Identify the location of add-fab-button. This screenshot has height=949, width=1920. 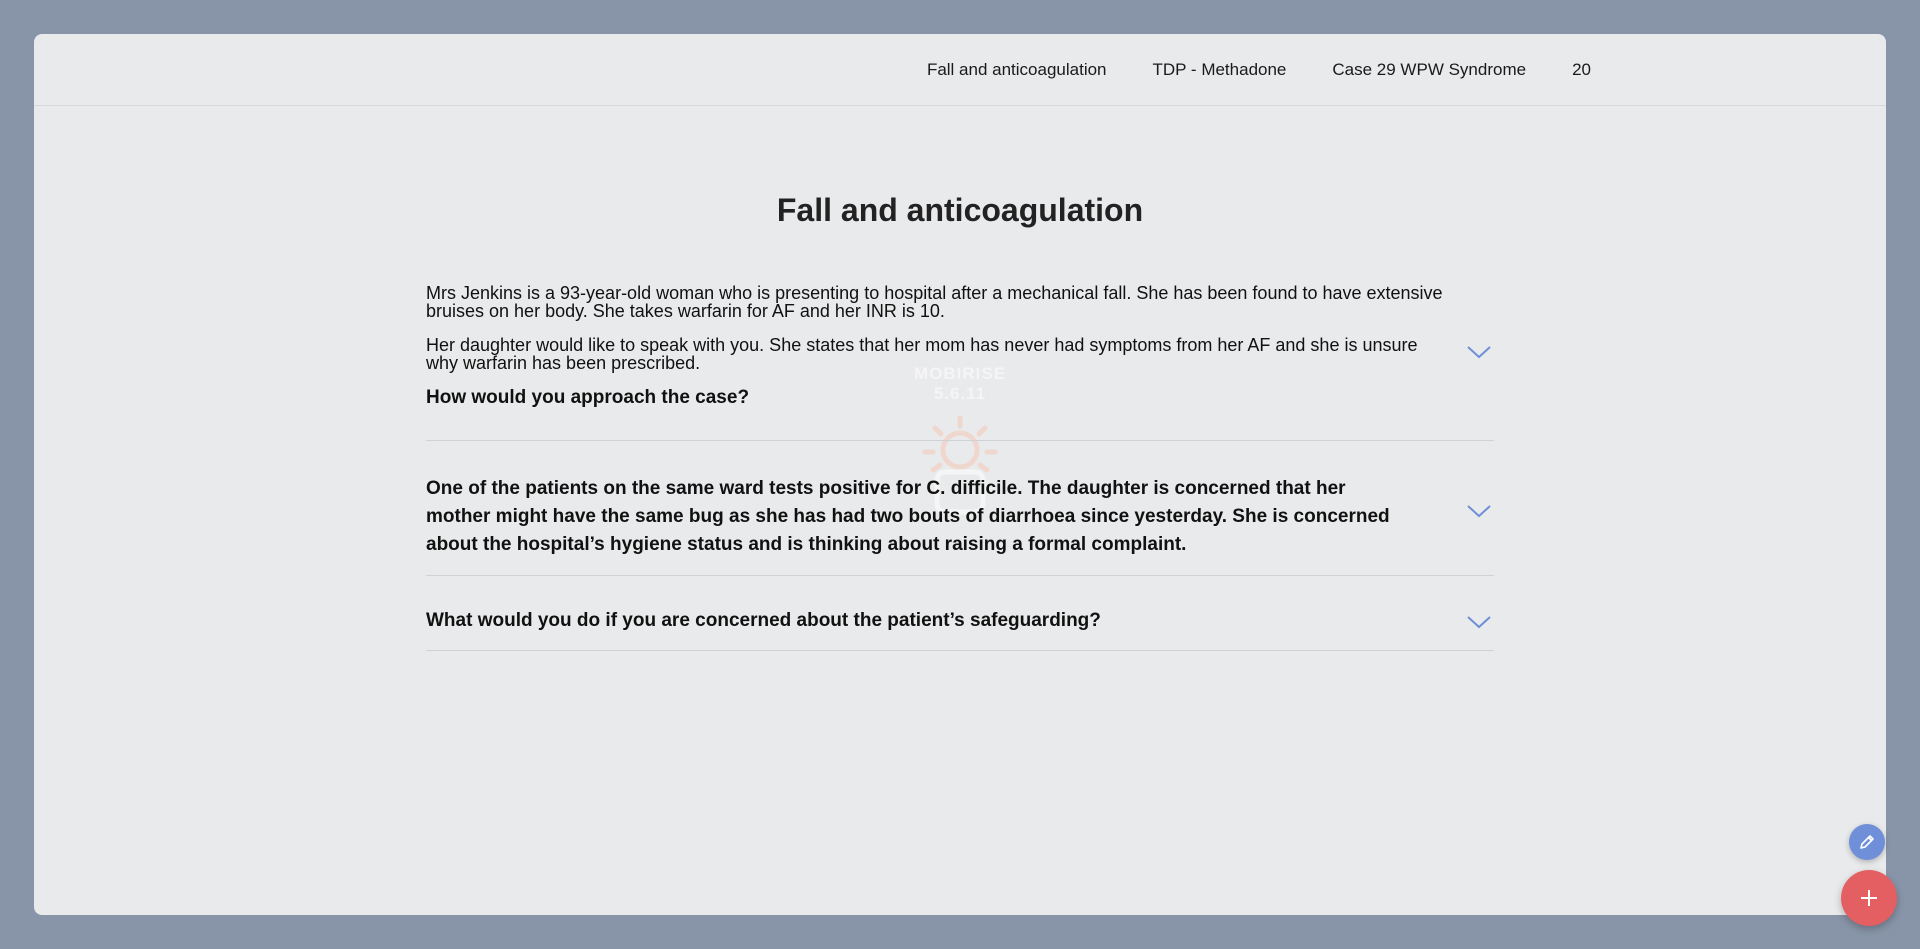
(1869, 898).